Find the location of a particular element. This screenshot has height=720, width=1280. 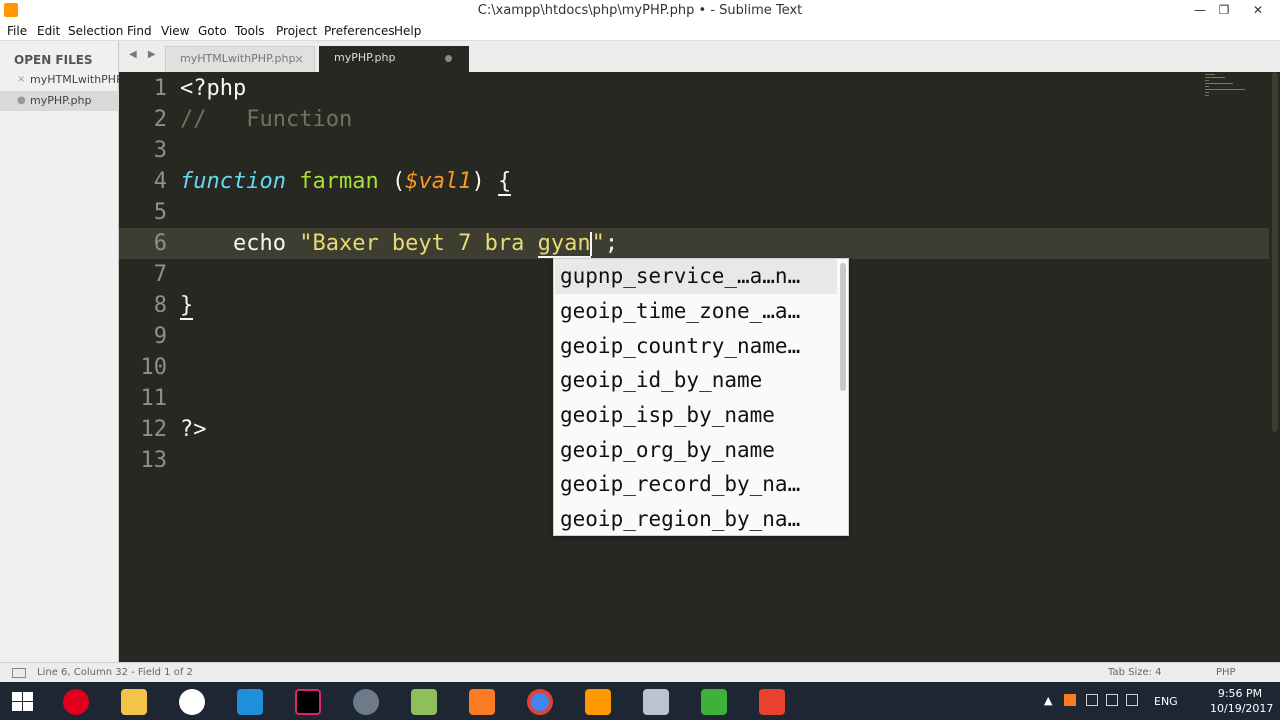

sidebar-file-label: myHTMLwithPHP.php is located at coordinates (74, 79).